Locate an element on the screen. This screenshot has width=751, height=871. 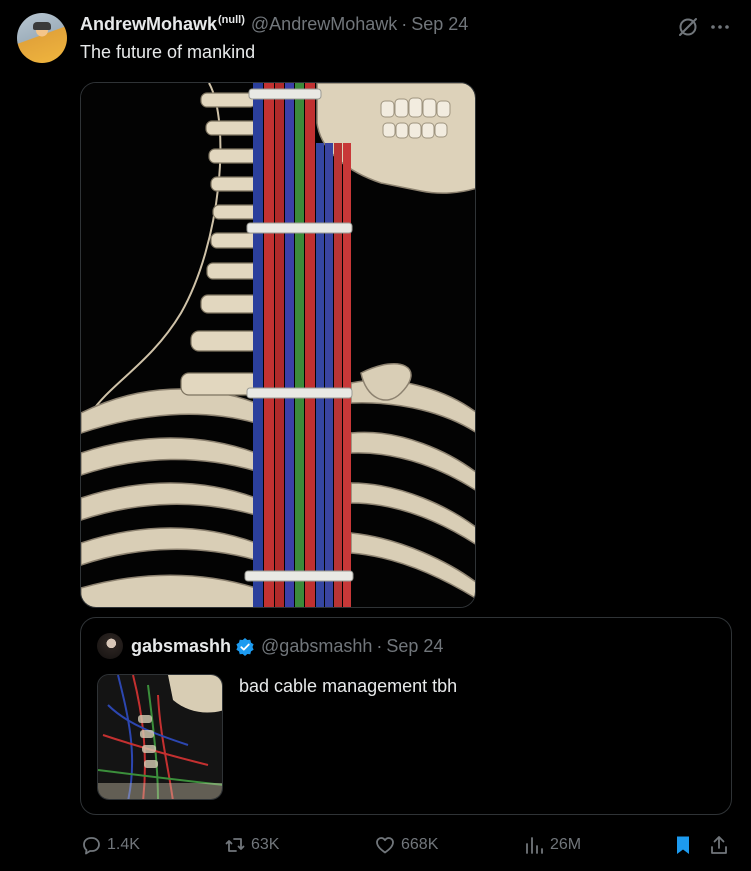
more-icon is located at coordinates (720, 27).